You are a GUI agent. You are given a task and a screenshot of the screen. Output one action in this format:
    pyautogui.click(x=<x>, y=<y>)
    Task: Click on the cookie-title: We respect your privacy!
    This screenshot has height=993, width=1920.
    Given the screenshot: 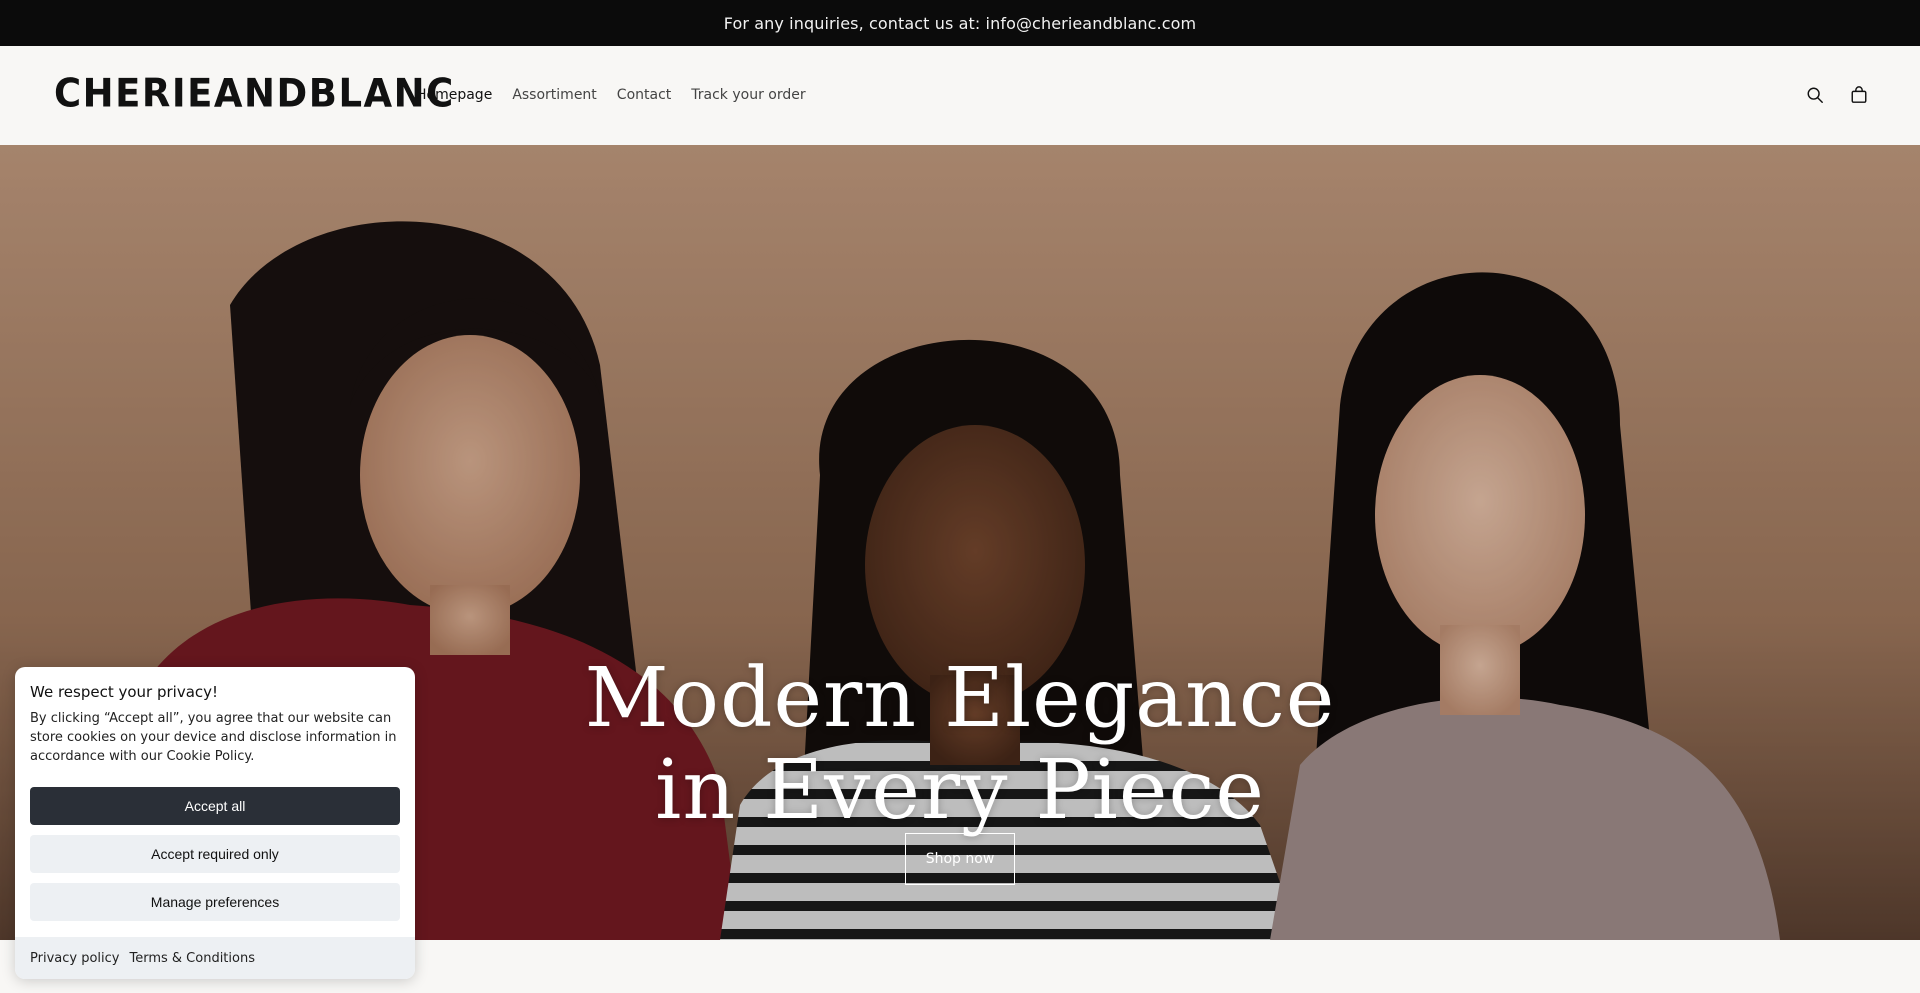 What is the action you would take?
    pyautogui.click(x=124, y=692)
    